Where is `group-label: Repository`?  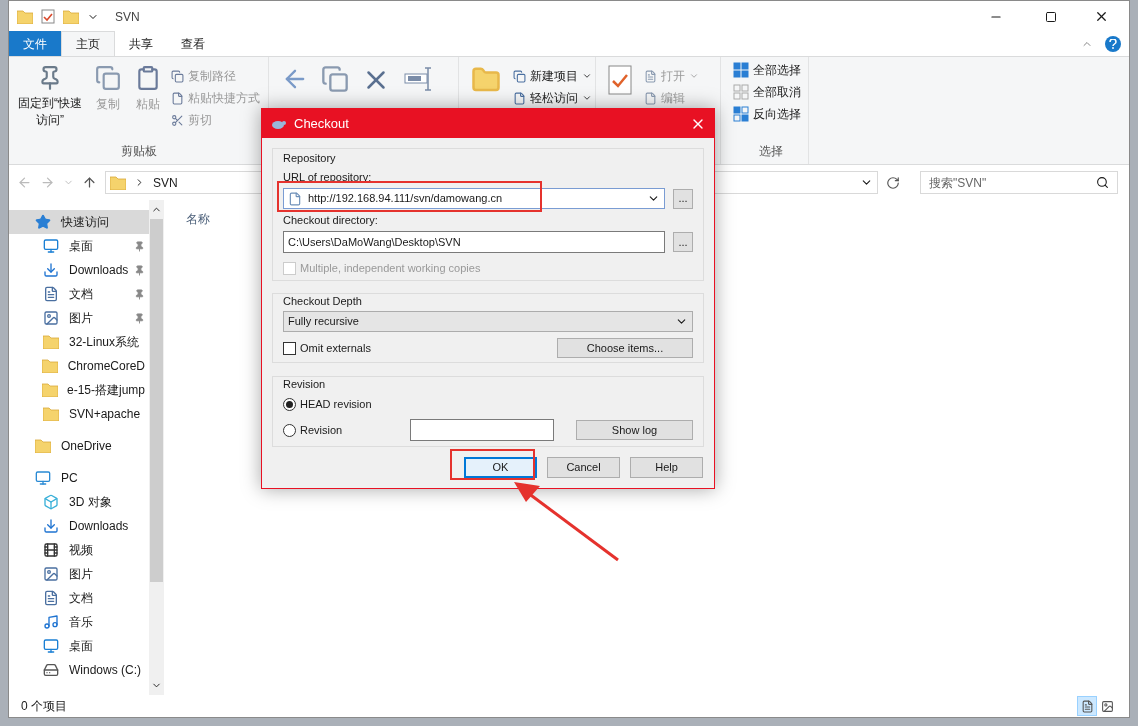
group-label: Repository is located at coordinates (310, 158).